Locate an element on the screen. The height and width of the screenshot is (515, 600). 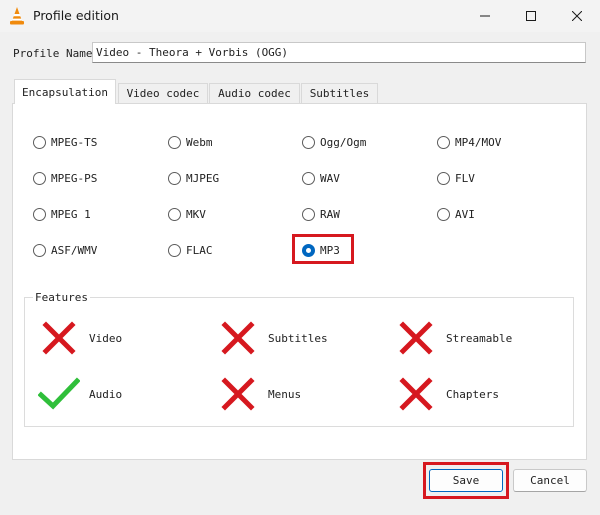
feature-label: Audio is located at coordinates (106, 394).